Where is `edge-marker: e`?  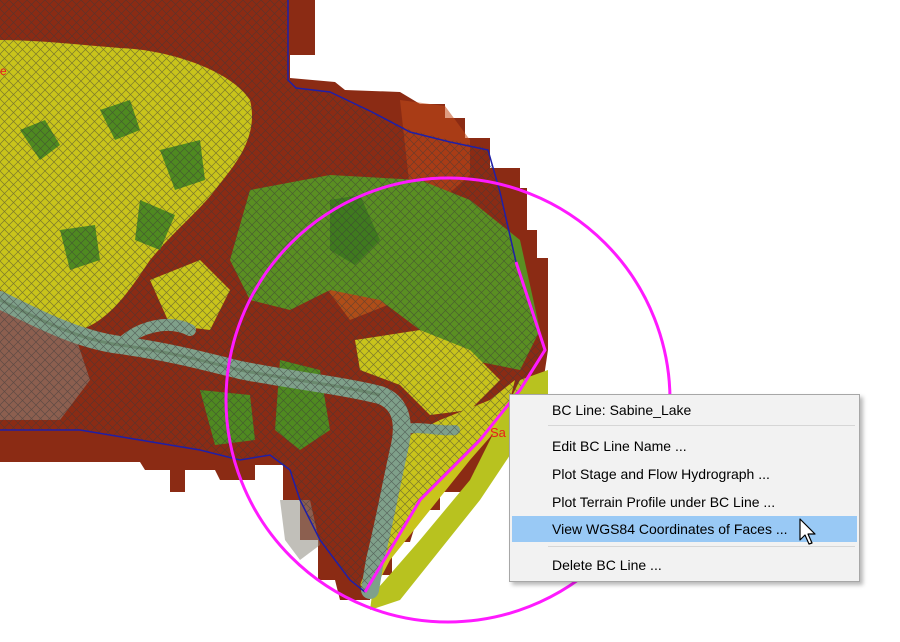
edge-marker: e is located at coordinates (3, 71).